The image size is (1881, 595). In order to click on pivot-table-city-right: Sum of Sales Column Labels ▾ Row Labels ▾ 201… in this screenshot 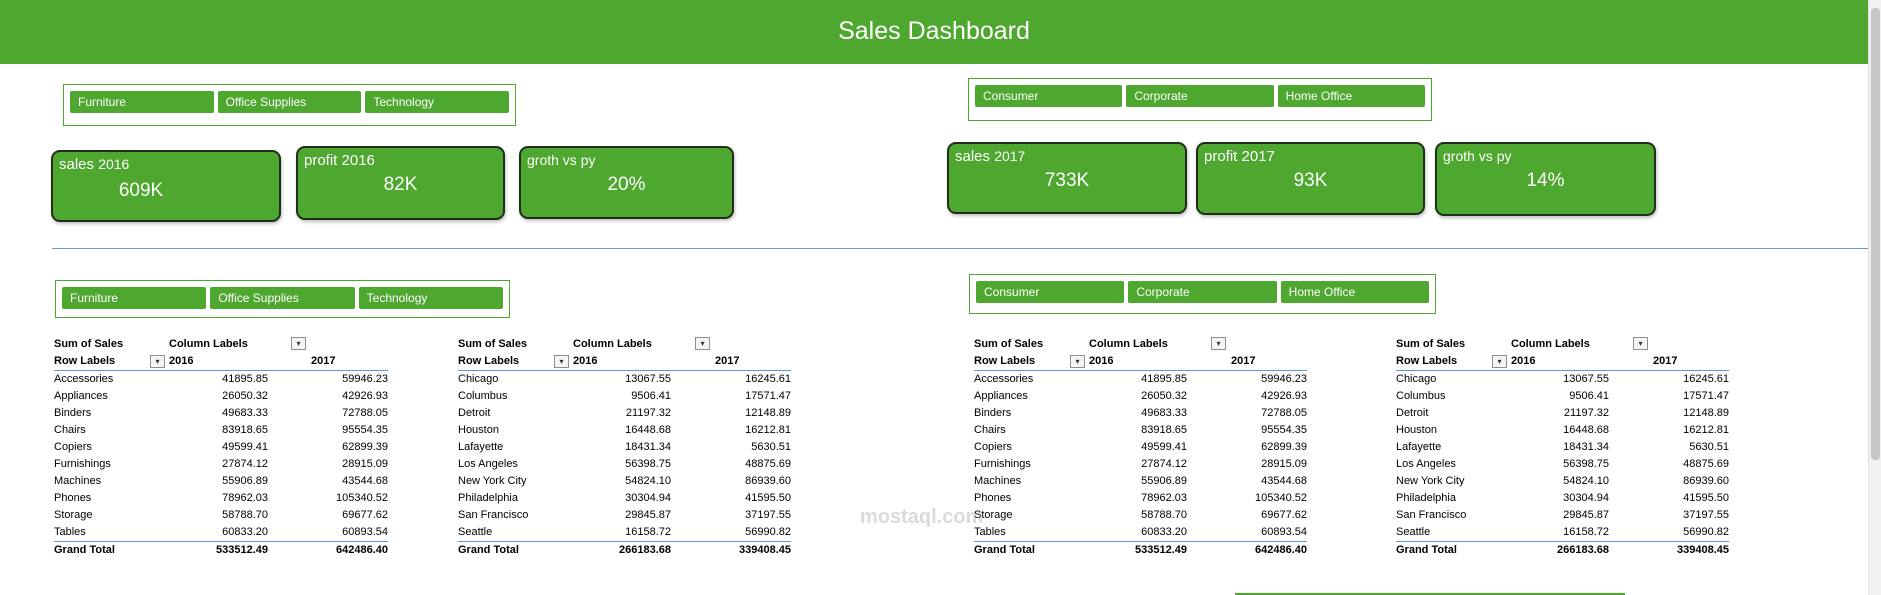, I will do `click(1562, 447)`.